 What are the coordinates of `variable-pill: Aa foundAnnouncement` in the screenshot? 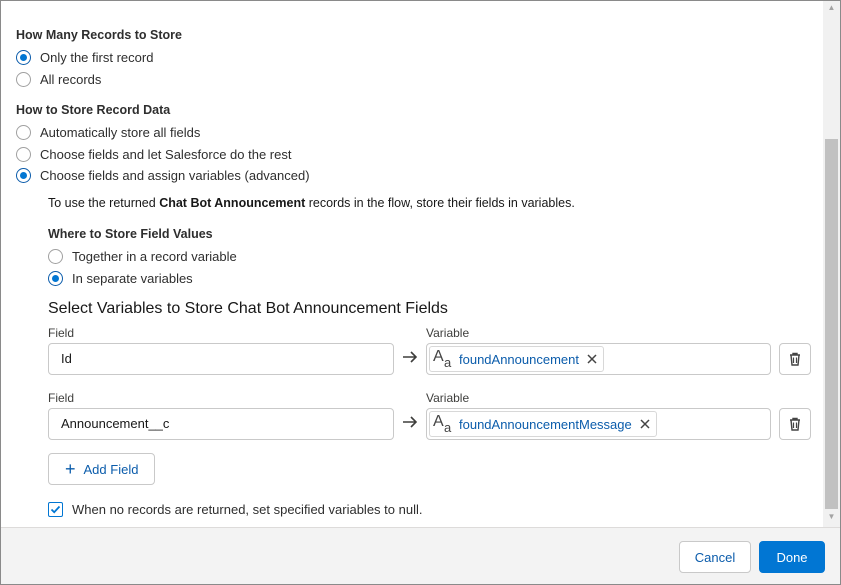 It's located at (516, 359).